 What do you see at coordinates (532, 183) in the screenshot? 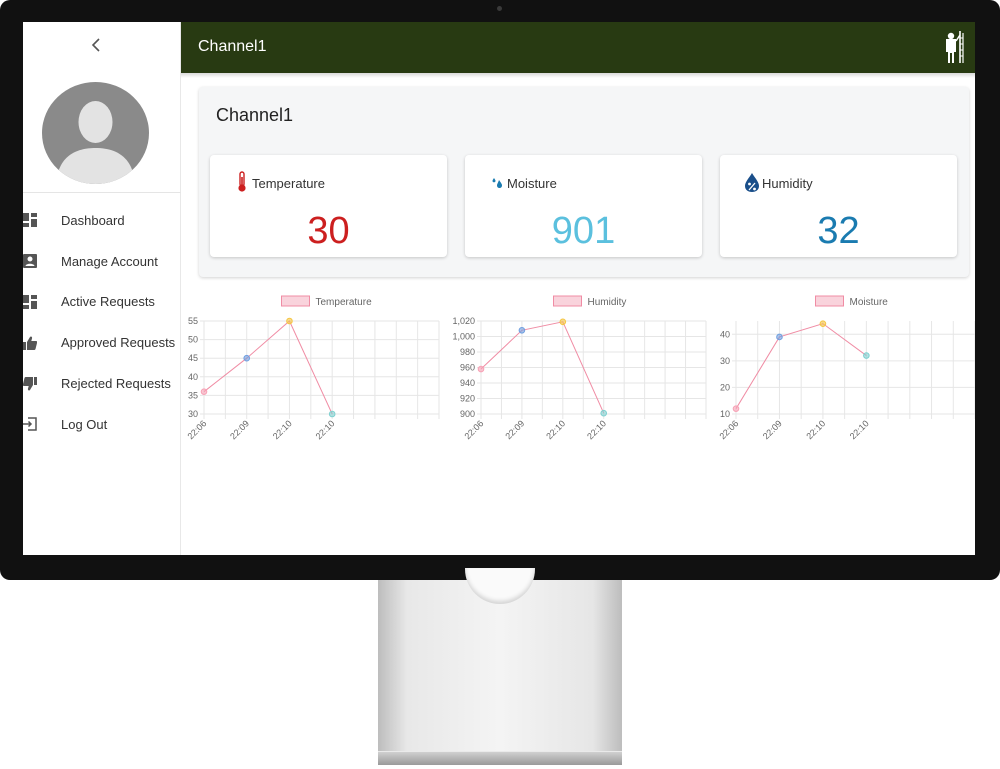
I see `card-label: Moisture` at bounding box center [532, 183].